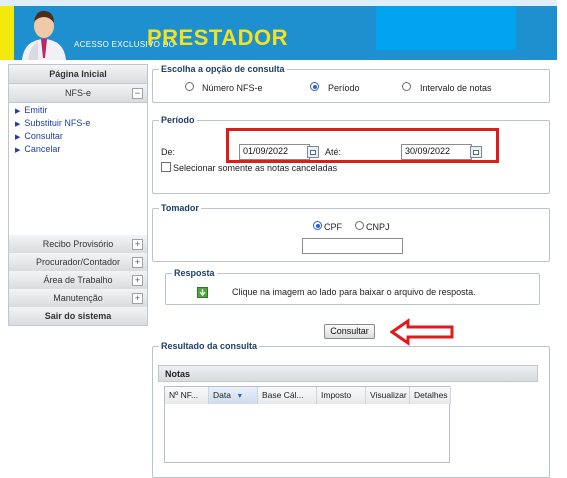  Describe the element at coordinates (446, 28) in the screenshot. I see `header-info-block` at that location.